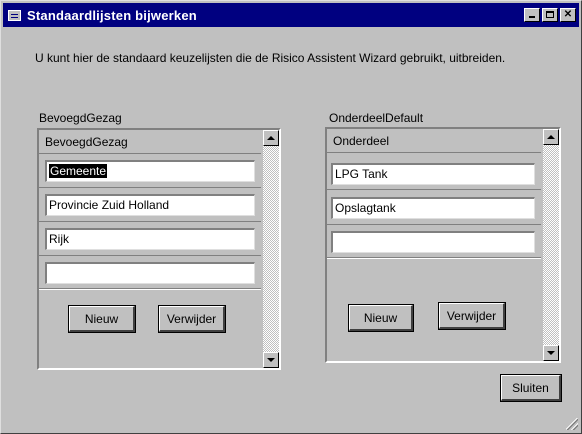  What do you see at coordinates (291, 15) in the screenshot?
I see `title-bar: Standaardlijsten bijwerken ✕` at bounding box center [291, 15].